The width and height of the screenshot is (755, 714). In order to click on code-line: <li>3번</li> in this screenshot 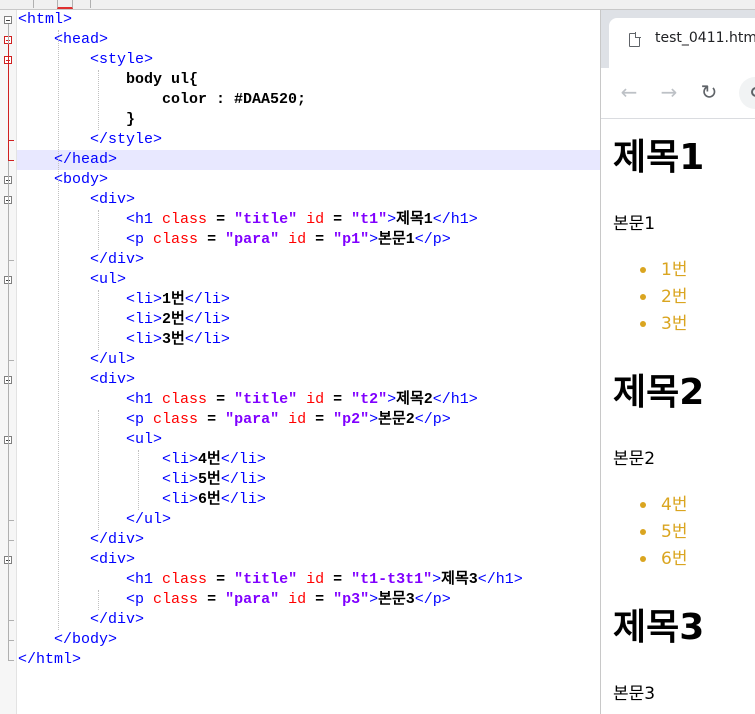, I will do `click(124, 340)`.